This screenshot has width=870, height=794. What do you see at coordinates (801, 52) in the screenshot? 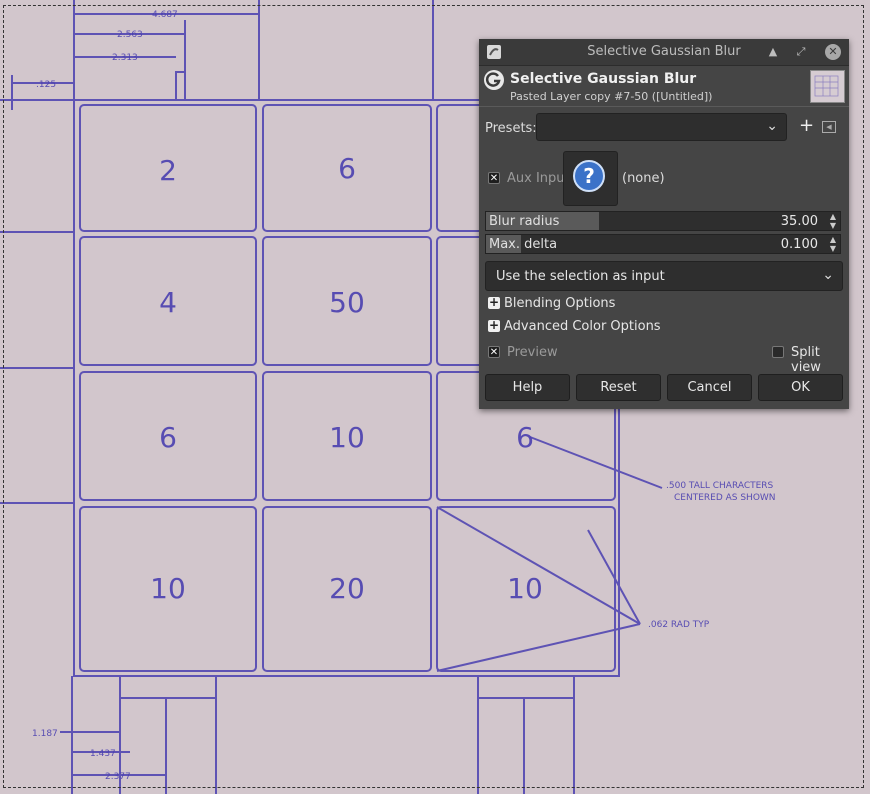
I see `restore-icon: ⤢` at bounding box center [801, 52].